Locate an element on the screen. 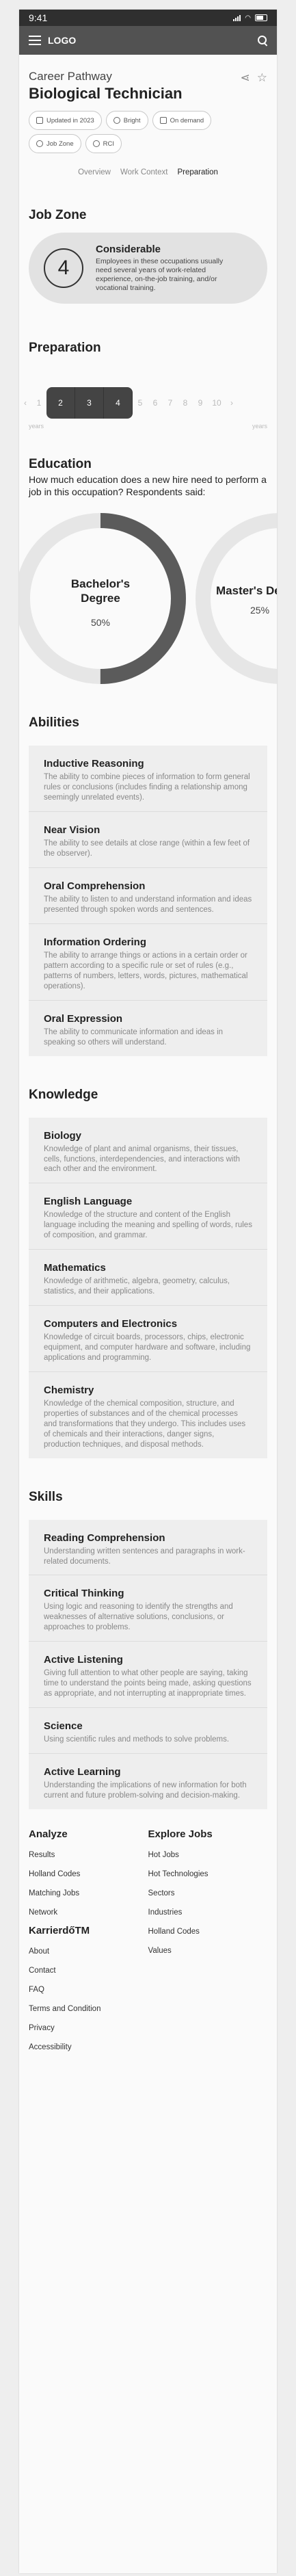  donut-track is located at coordinates (236, 599).